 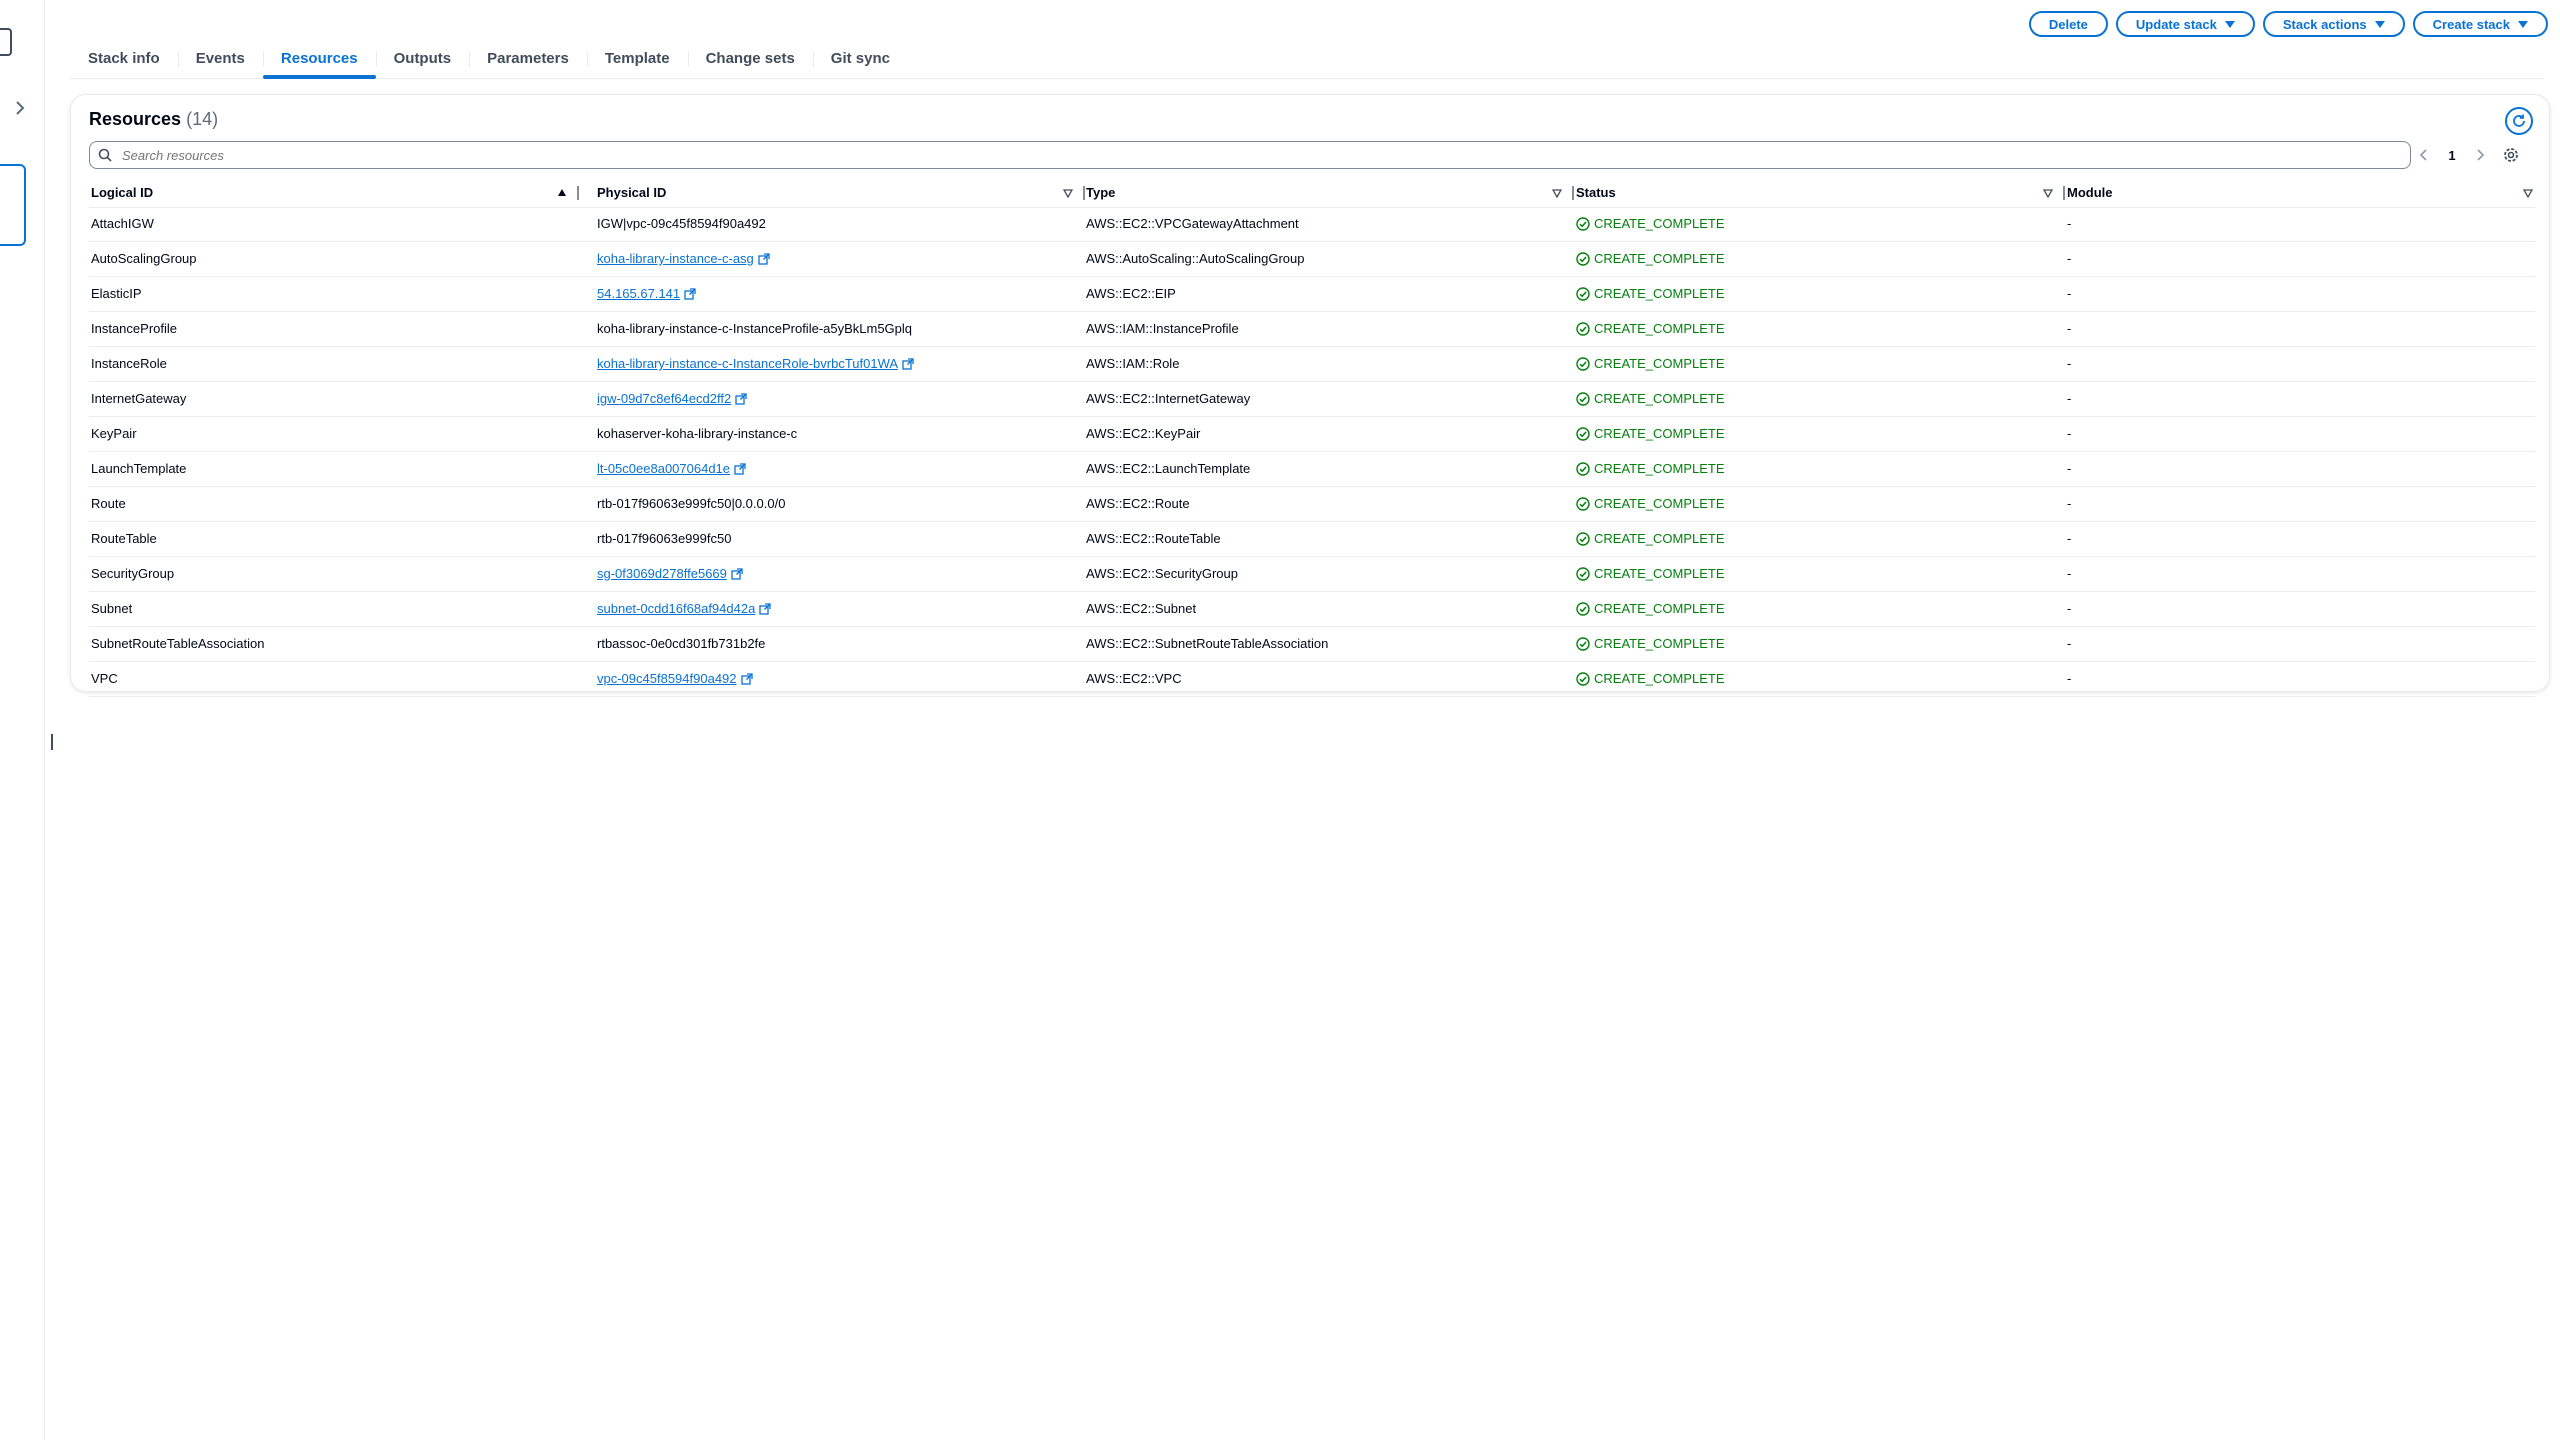 I want to click on physical-id-text: subnet-0cdd16f68af94d42a, so click(x=676, y=608).